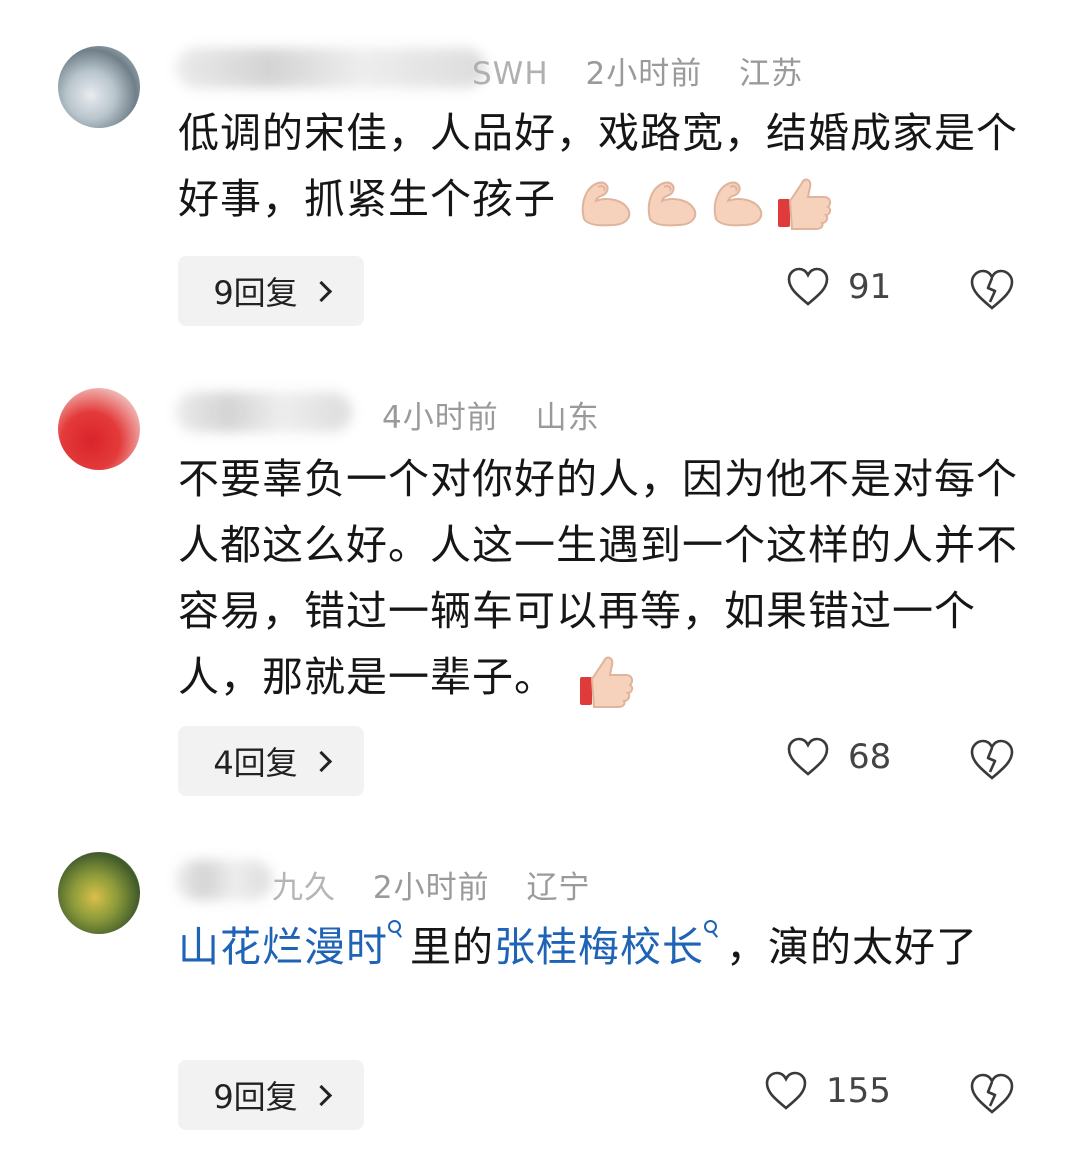 The width and height of the screenshot is (1080, 1170). Describe the element at coordinates (452, 947) in the screenshot. I see `comment-body-mid: 里的` at that location.